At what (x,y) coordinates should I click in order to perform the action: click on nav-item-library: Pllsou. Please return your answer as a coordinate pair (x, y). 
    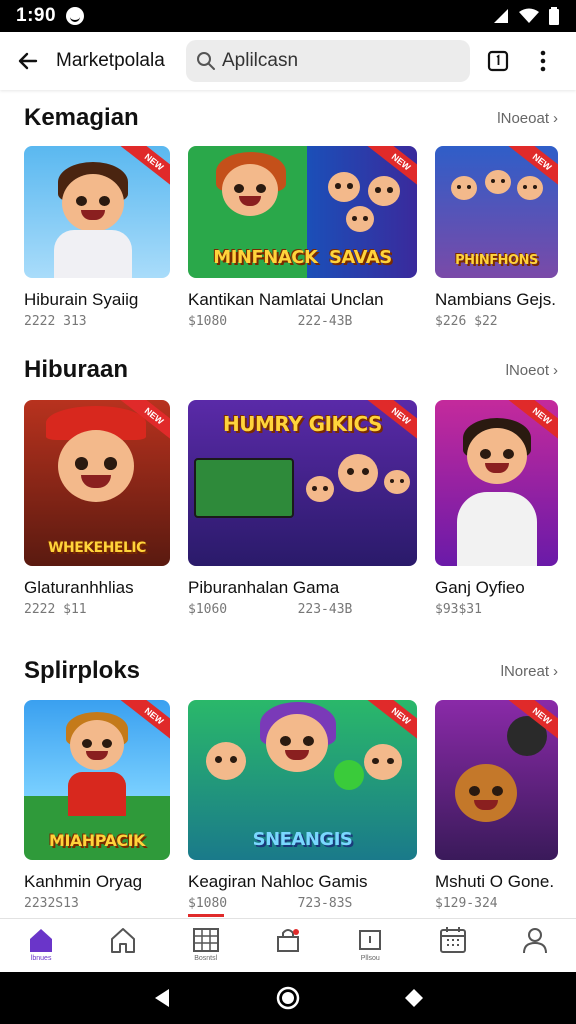
    Looking at the image, I should click on (370, 945).